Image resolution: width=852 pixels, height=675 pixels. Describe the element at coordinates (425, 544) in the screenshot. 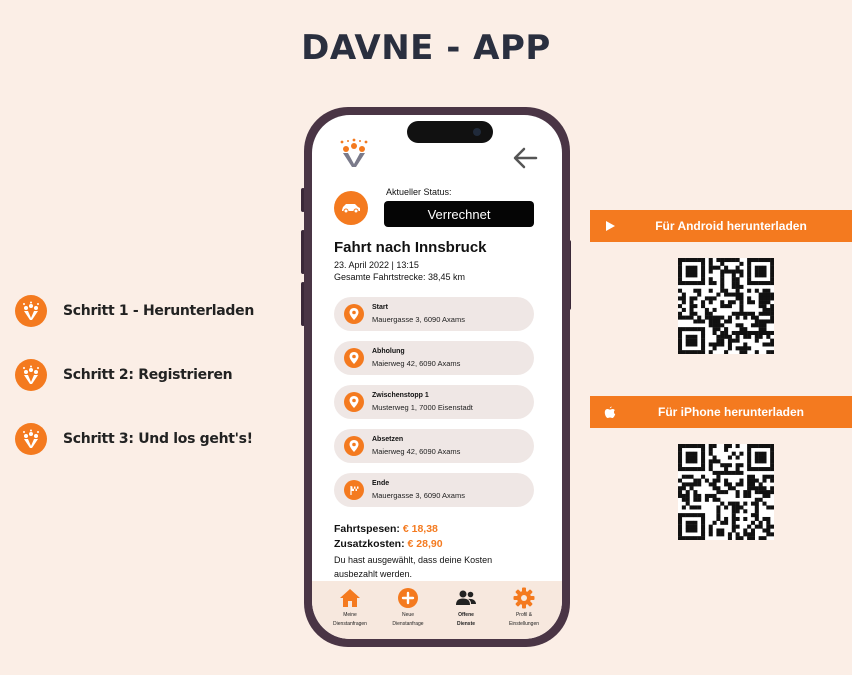

I see `zusatzkosten-value: € 28,90` at that location.